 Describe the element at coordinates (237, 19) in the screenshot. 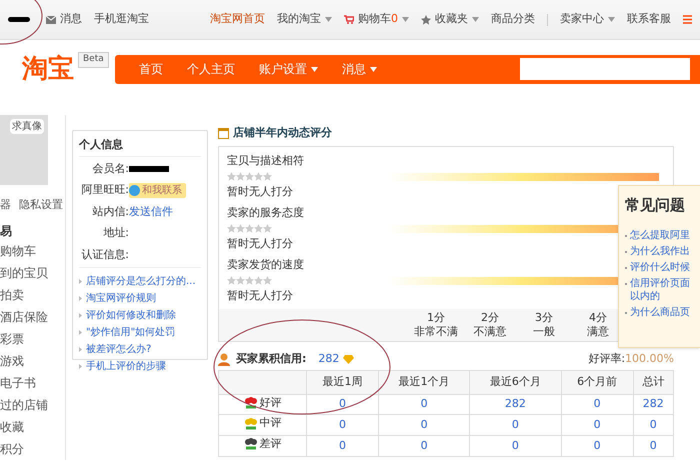

I see `top-nav-link: 淘宝网首页` at that location.